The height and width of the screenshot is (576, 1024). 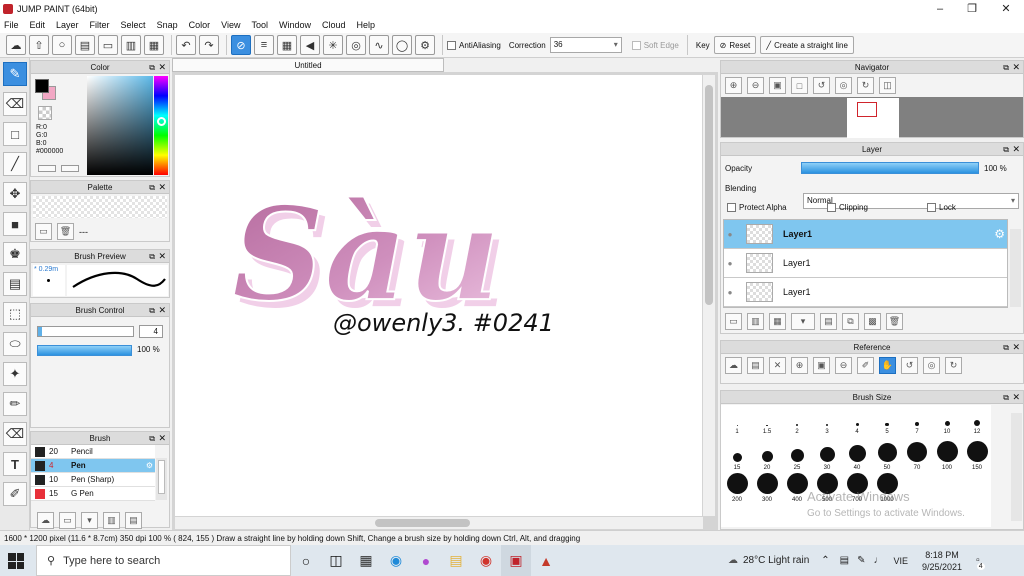 I want to click on scroll-thumb, so click(x=161, y=477).